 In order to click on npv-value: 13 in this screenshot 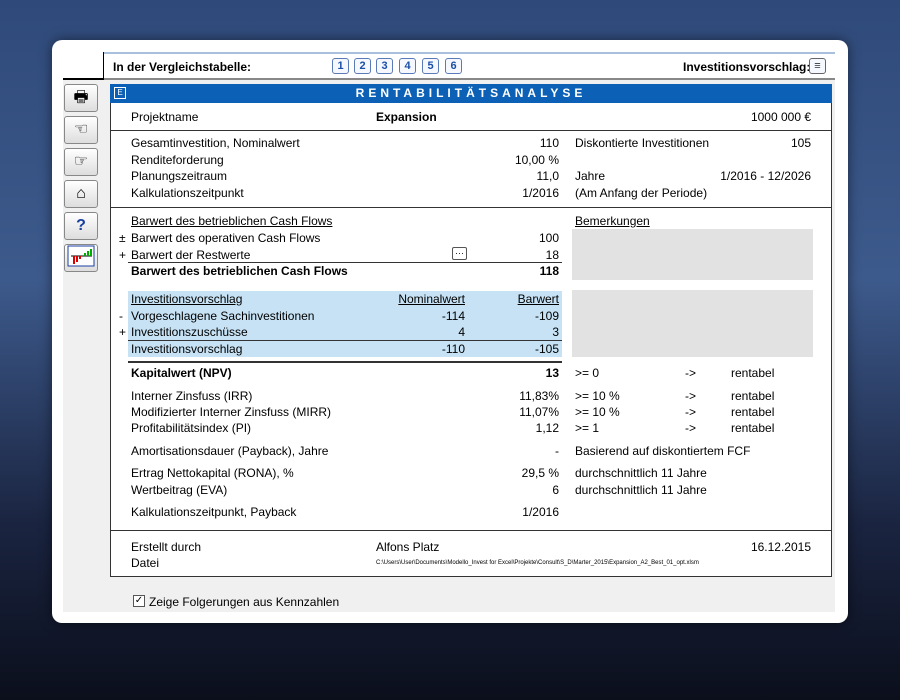, I will do `click(552, 373)`.